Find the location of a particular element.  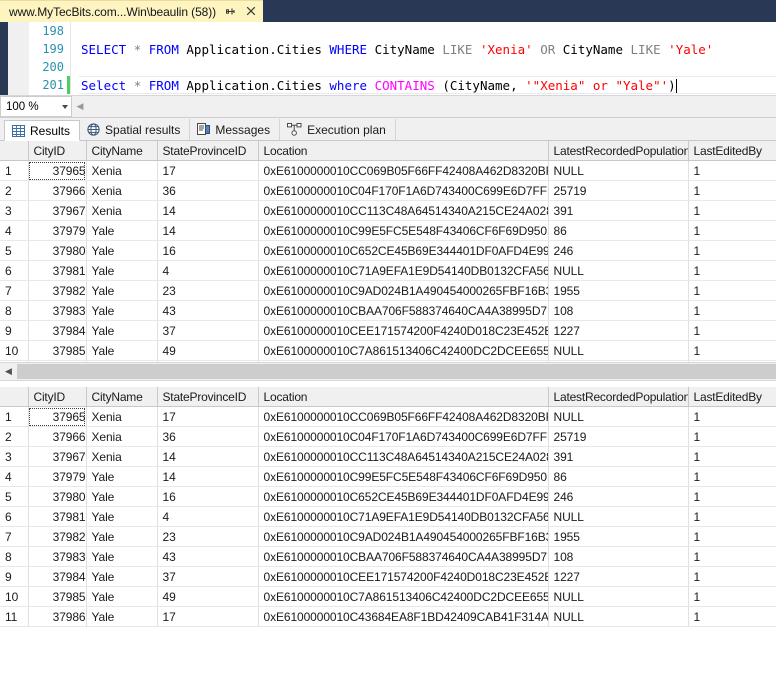

editor-hscroll-track is located at coordinates (432, 106).